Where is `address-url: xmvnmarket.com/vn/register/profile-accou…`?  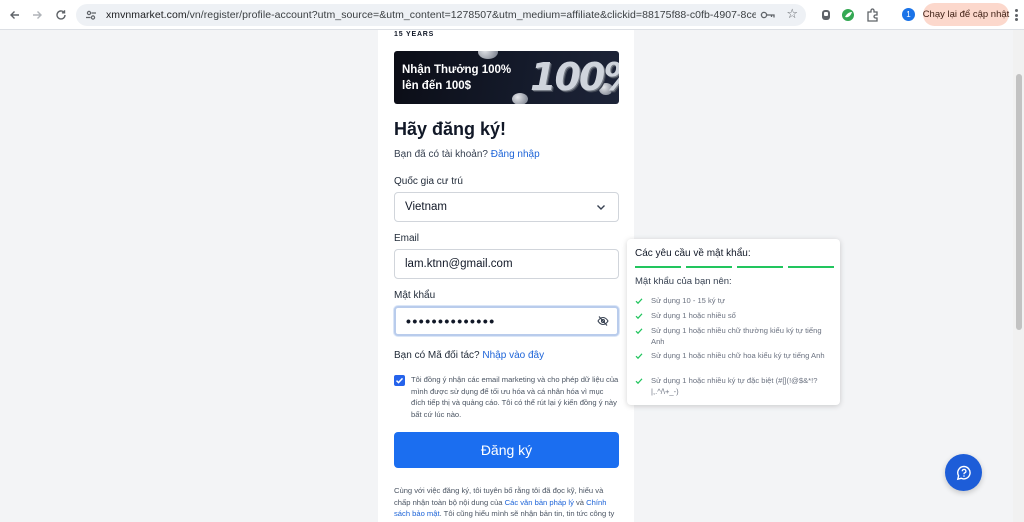
address-url: xmvnmarket.com/vn/register/profile-accou… is located at coordinates (431, 15).